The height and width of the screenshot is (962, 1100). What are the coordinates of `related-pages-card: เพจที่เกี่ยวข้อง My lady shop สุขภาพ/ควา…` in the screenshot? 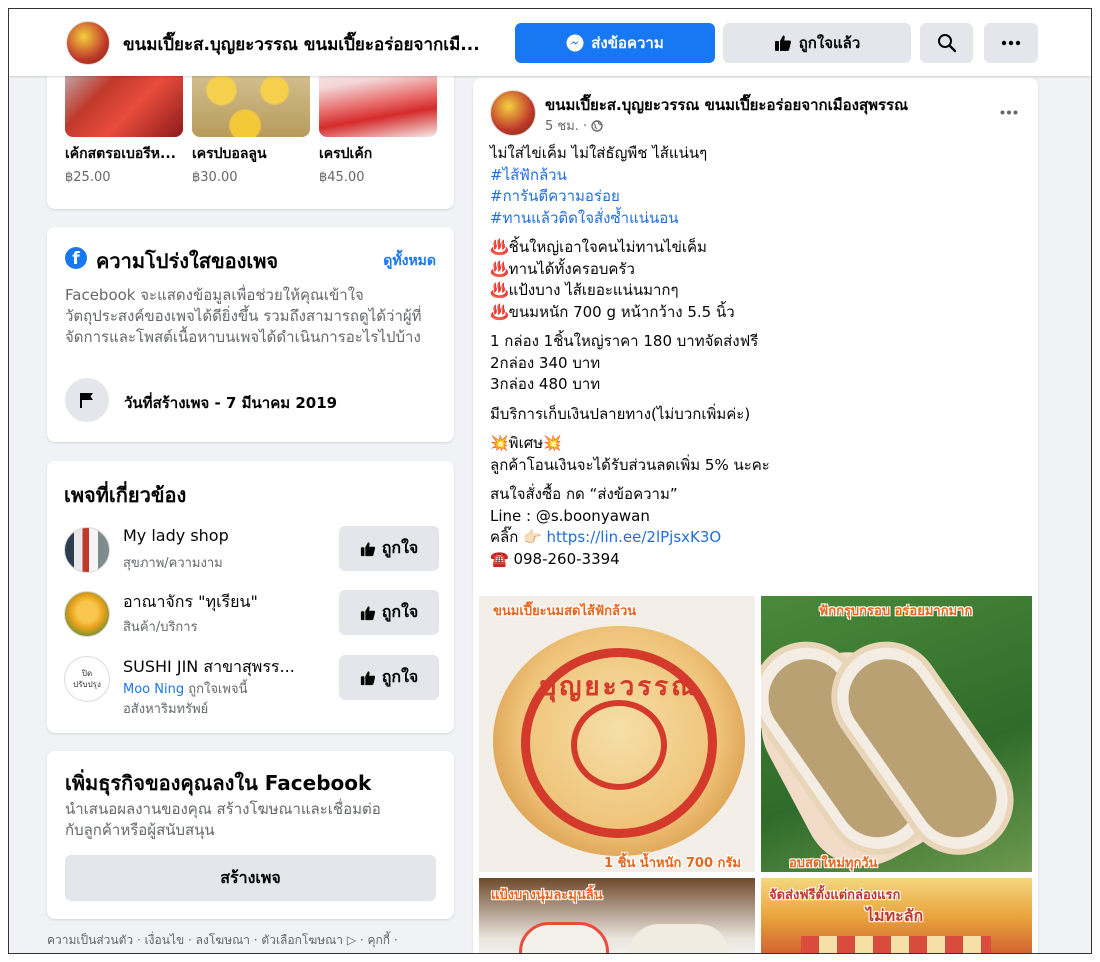 It's located at (250, 597).